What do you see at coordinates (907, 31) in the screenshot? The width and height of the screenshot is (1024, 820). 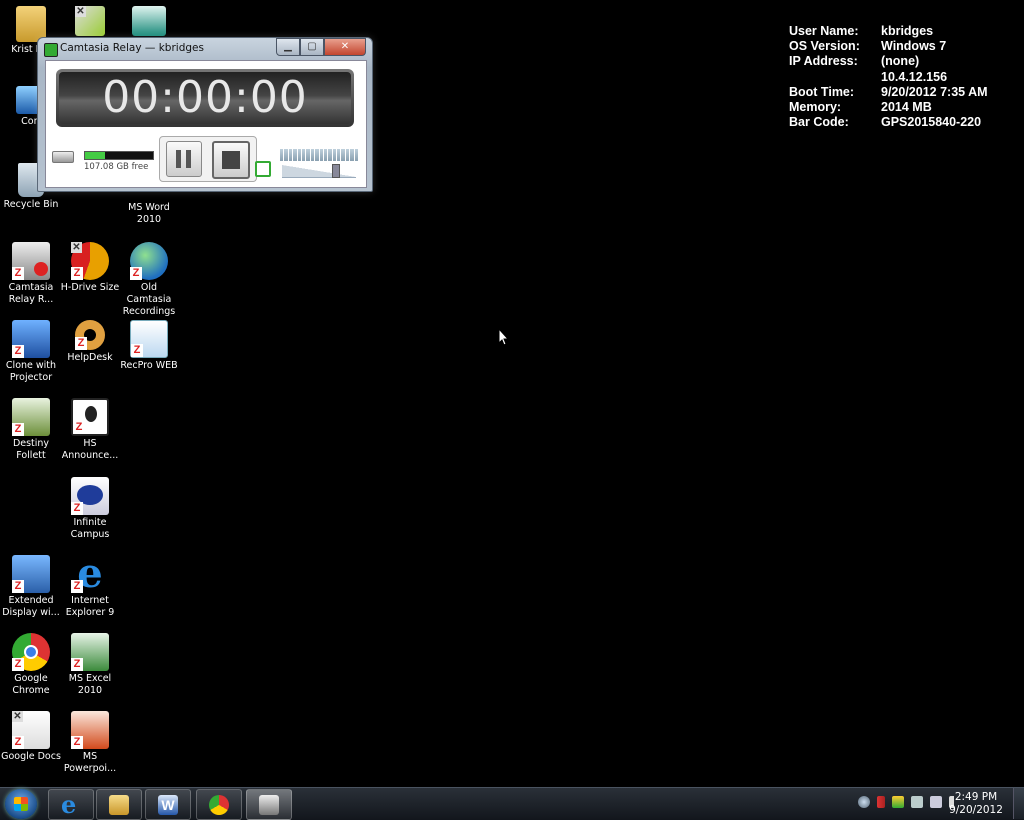 I see `user-name-value: kbridges` at bounding box center [907, 31].